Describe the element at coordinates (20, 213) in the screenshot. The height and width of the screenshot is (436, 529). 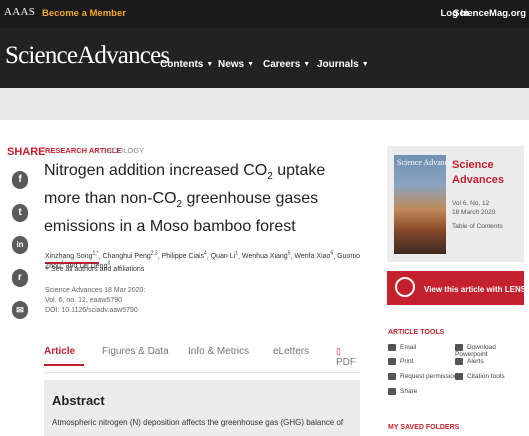
I see `twitter-icon: t` at that location.